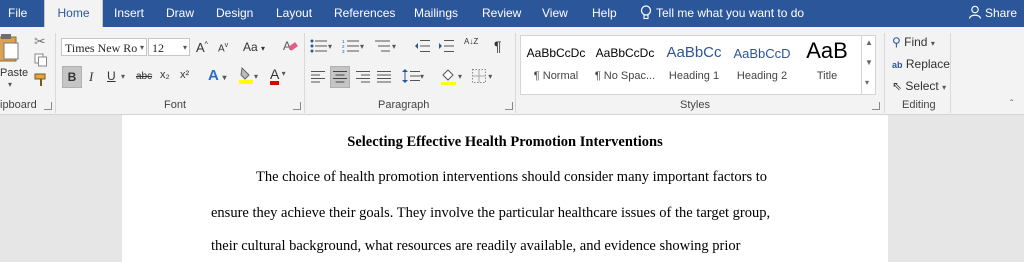  What do you see at coordinates (762, 76) in the screenshot?
I see `style-name: Heading 2` at bounding box center [762, 76].